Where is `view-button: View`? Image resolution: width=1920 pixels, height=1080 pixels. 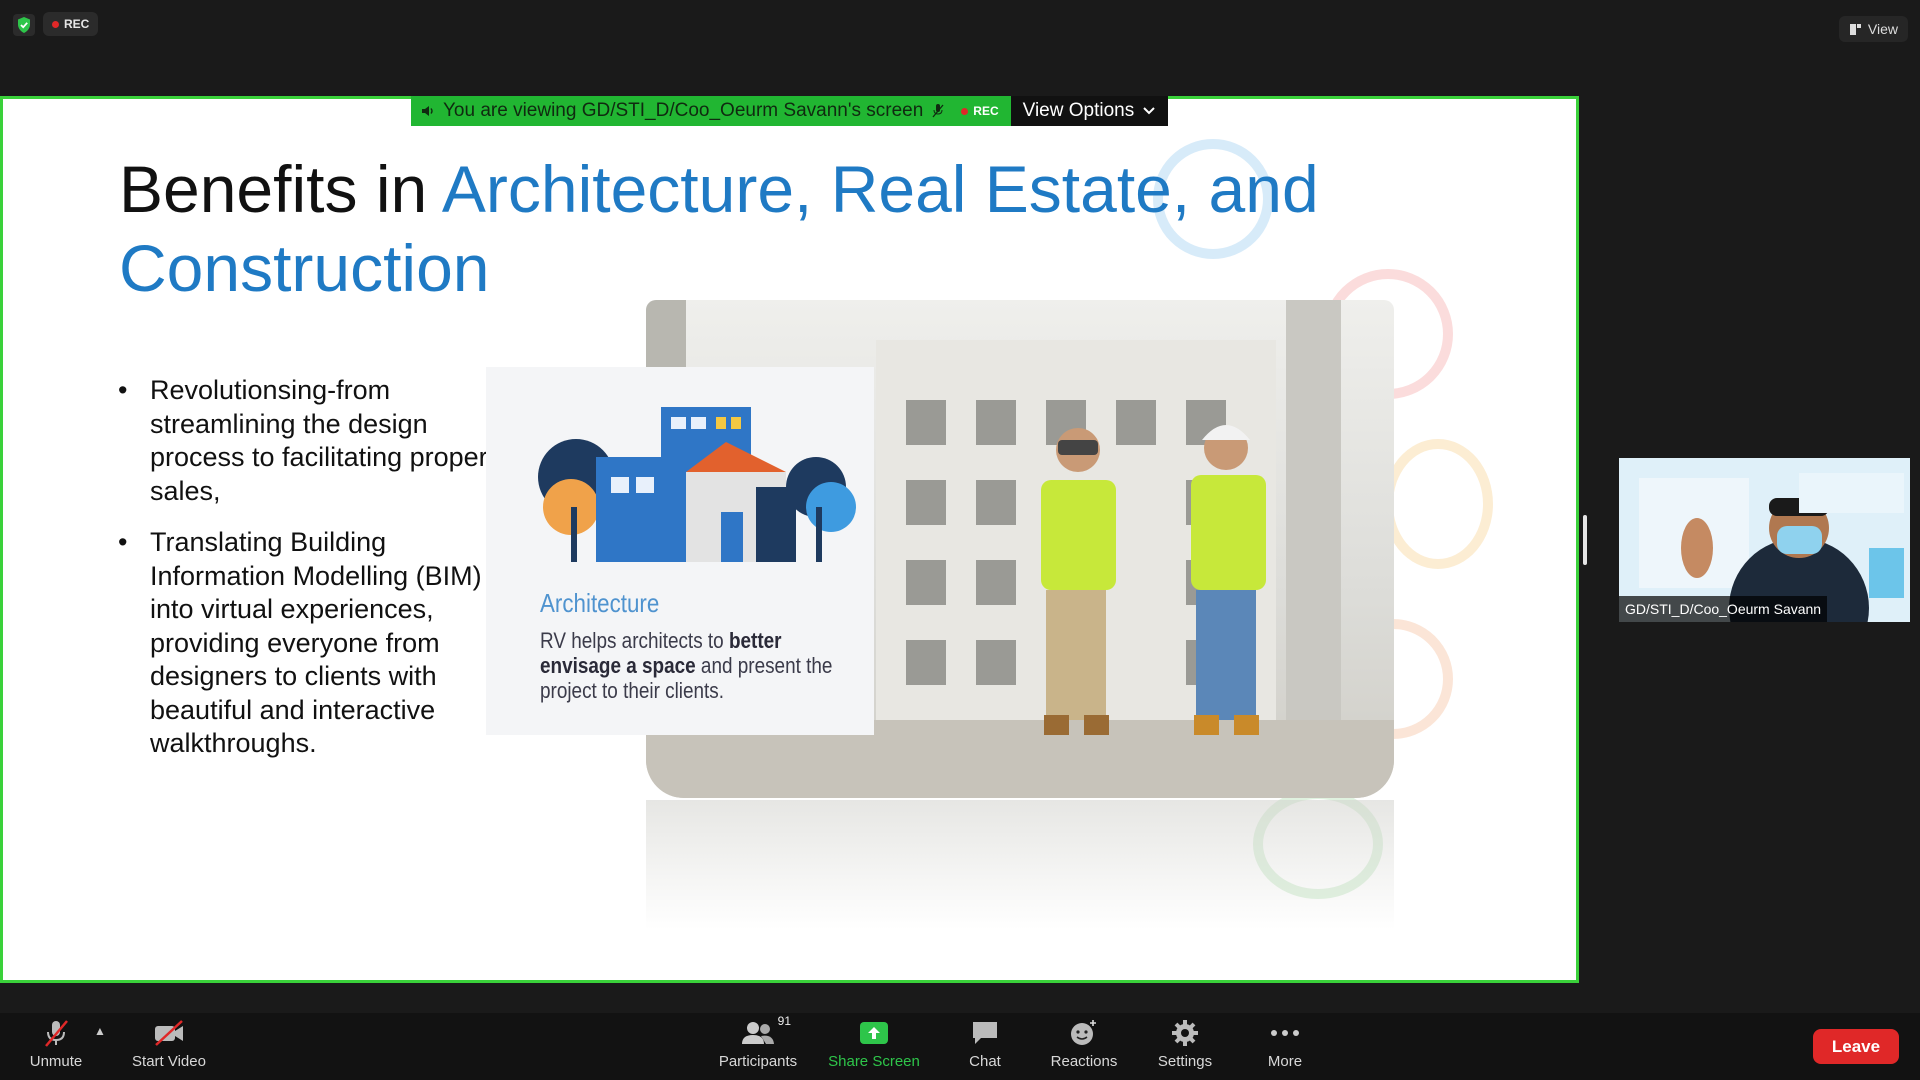 view-button: View is located at coordinates (1873, 29).